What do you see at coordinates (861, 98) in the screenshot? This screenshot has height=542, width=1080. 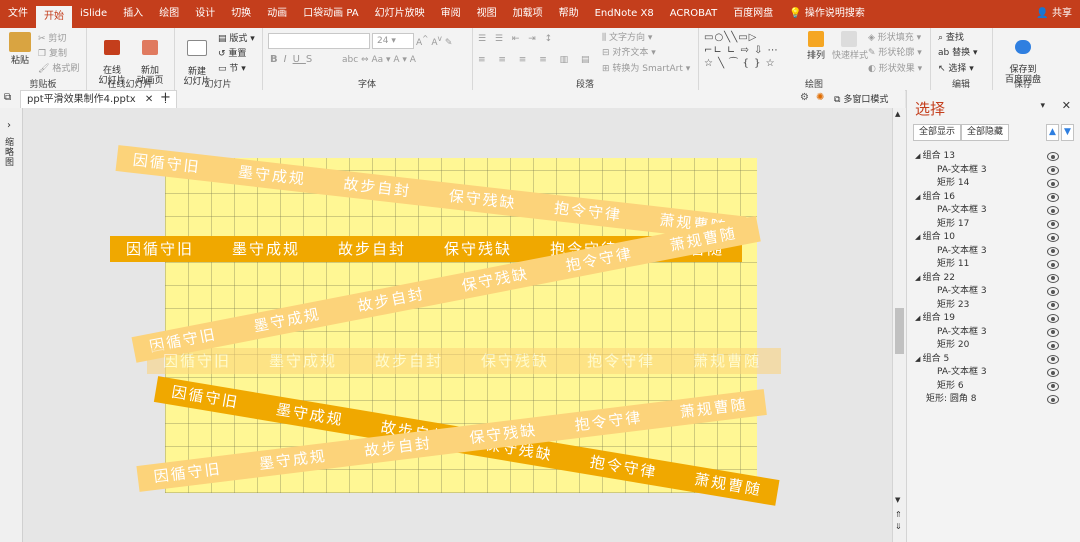 I see `multi-window-button: ⧉ 多窗口模式` at bounding box center [861, 98].